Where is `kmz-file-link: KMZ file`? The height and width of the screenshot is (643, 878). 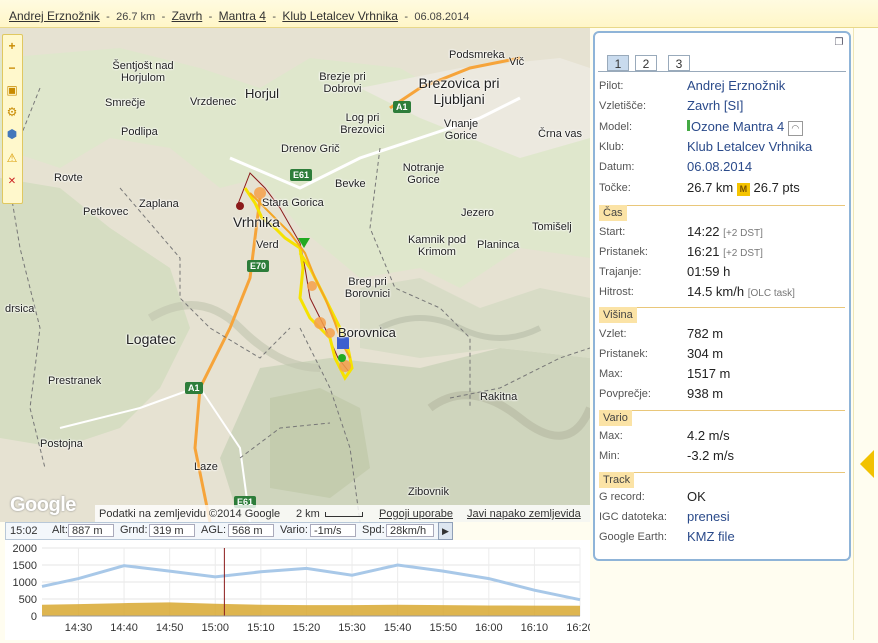
kmz-file-link: KMZ file is located at coordinates (711, 536).